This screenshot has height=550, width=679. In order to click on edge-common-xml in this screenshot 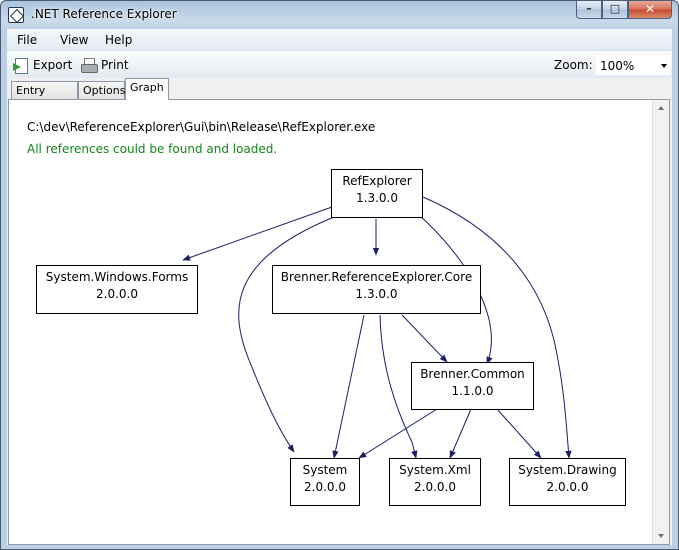, I will do `click(460, 433)`.